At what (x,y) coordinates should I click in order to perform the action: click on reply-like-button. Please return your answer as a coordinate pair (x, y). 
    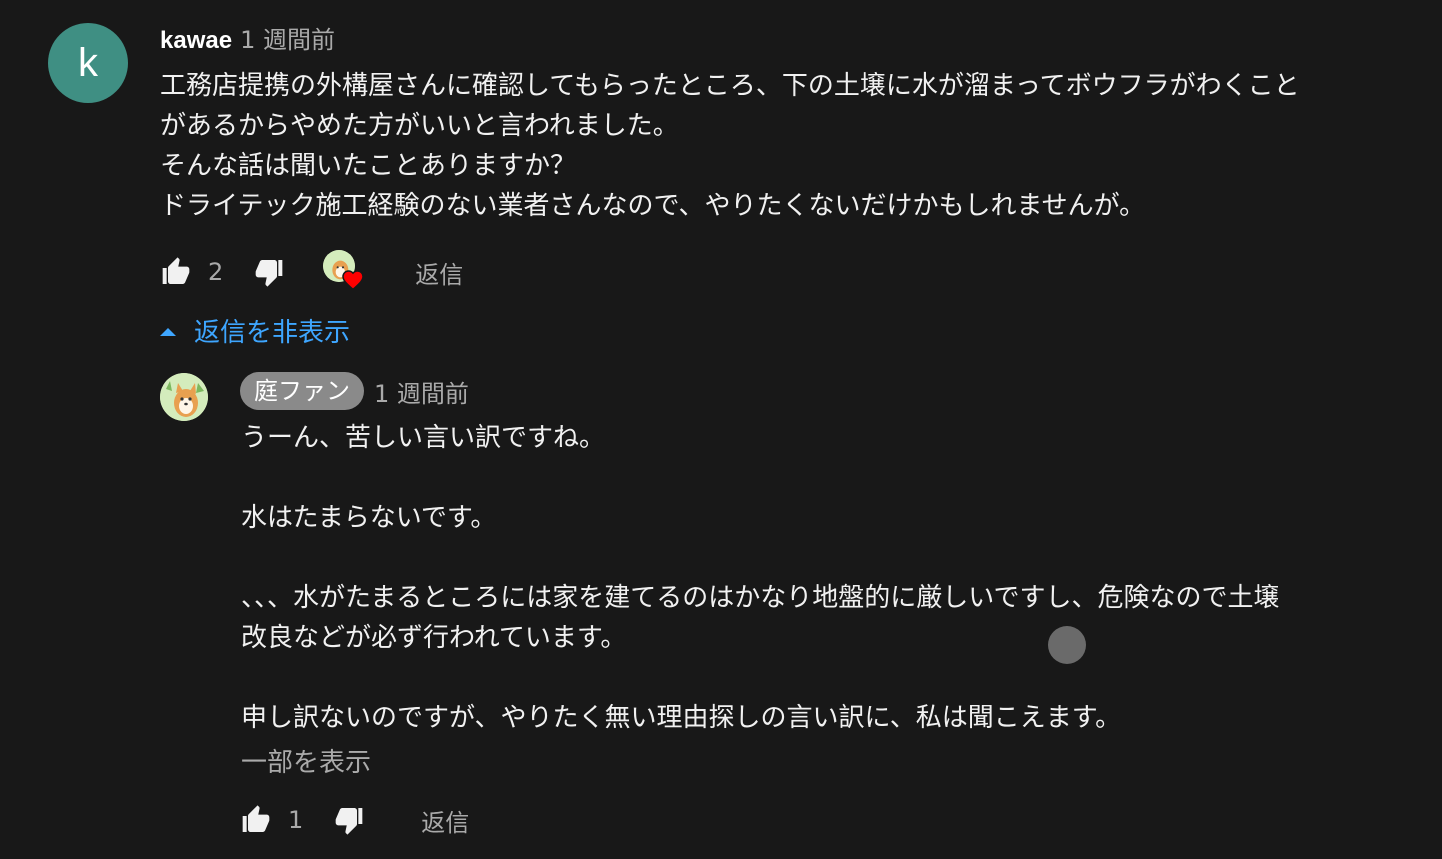
    Looking at the image, I should click on (256, 820).